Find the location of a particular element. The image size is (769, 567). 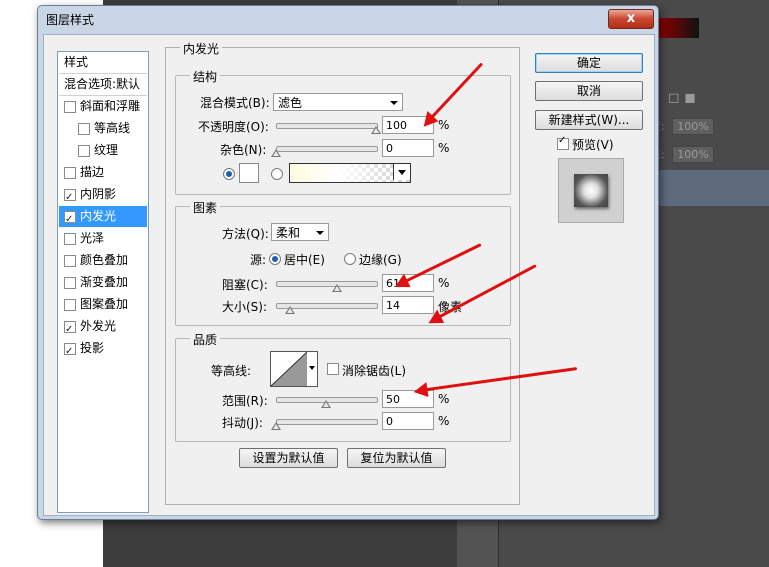

gradient-dropdown-button is located at coordinates (401, 172).